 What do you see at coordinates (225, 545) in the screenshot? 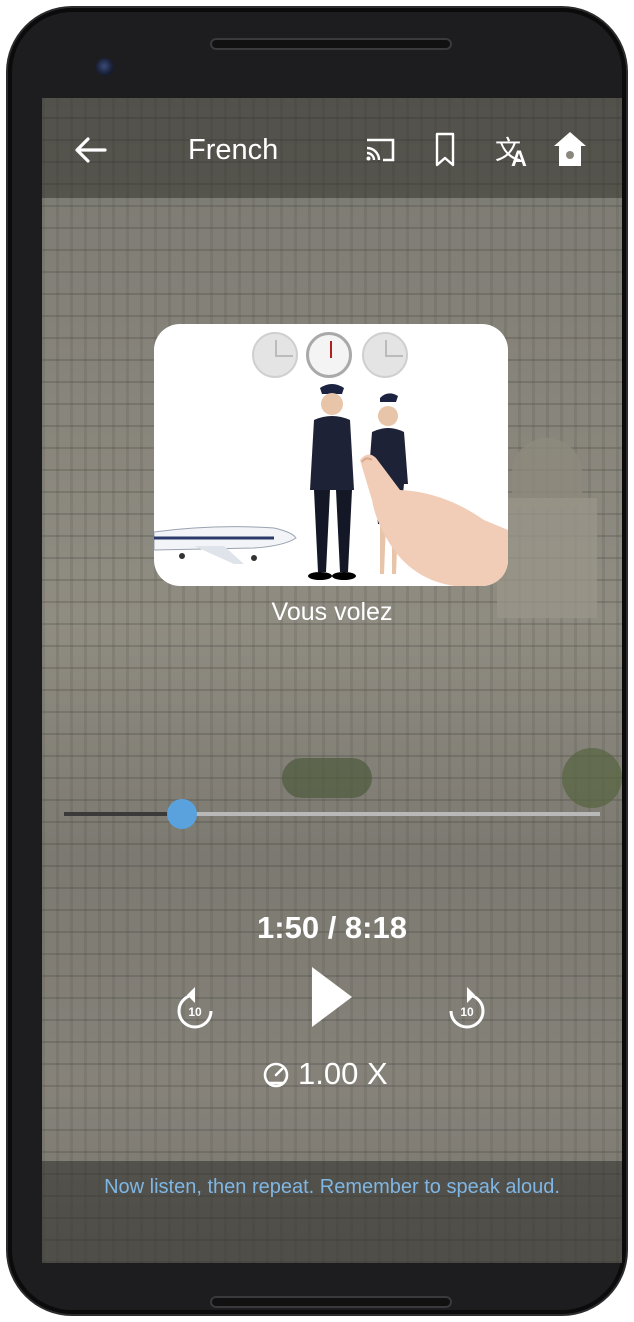
I see `airplane-icon` at bounding box center [225, 545].